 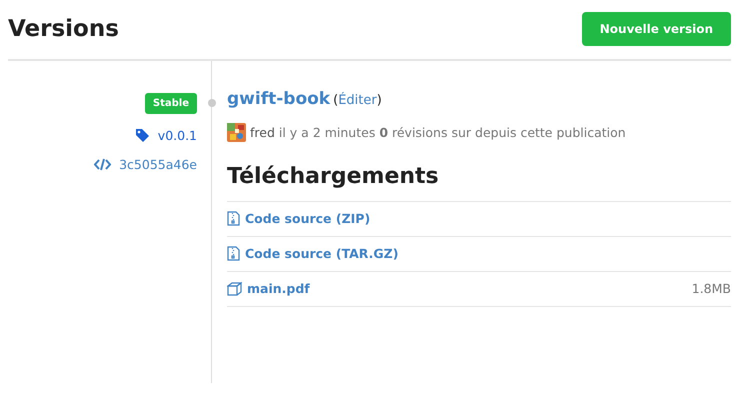 What do you see at coordinates (262, 132) in the screenshot?
I see `author-link: fred` at bounding box center [262, 132].